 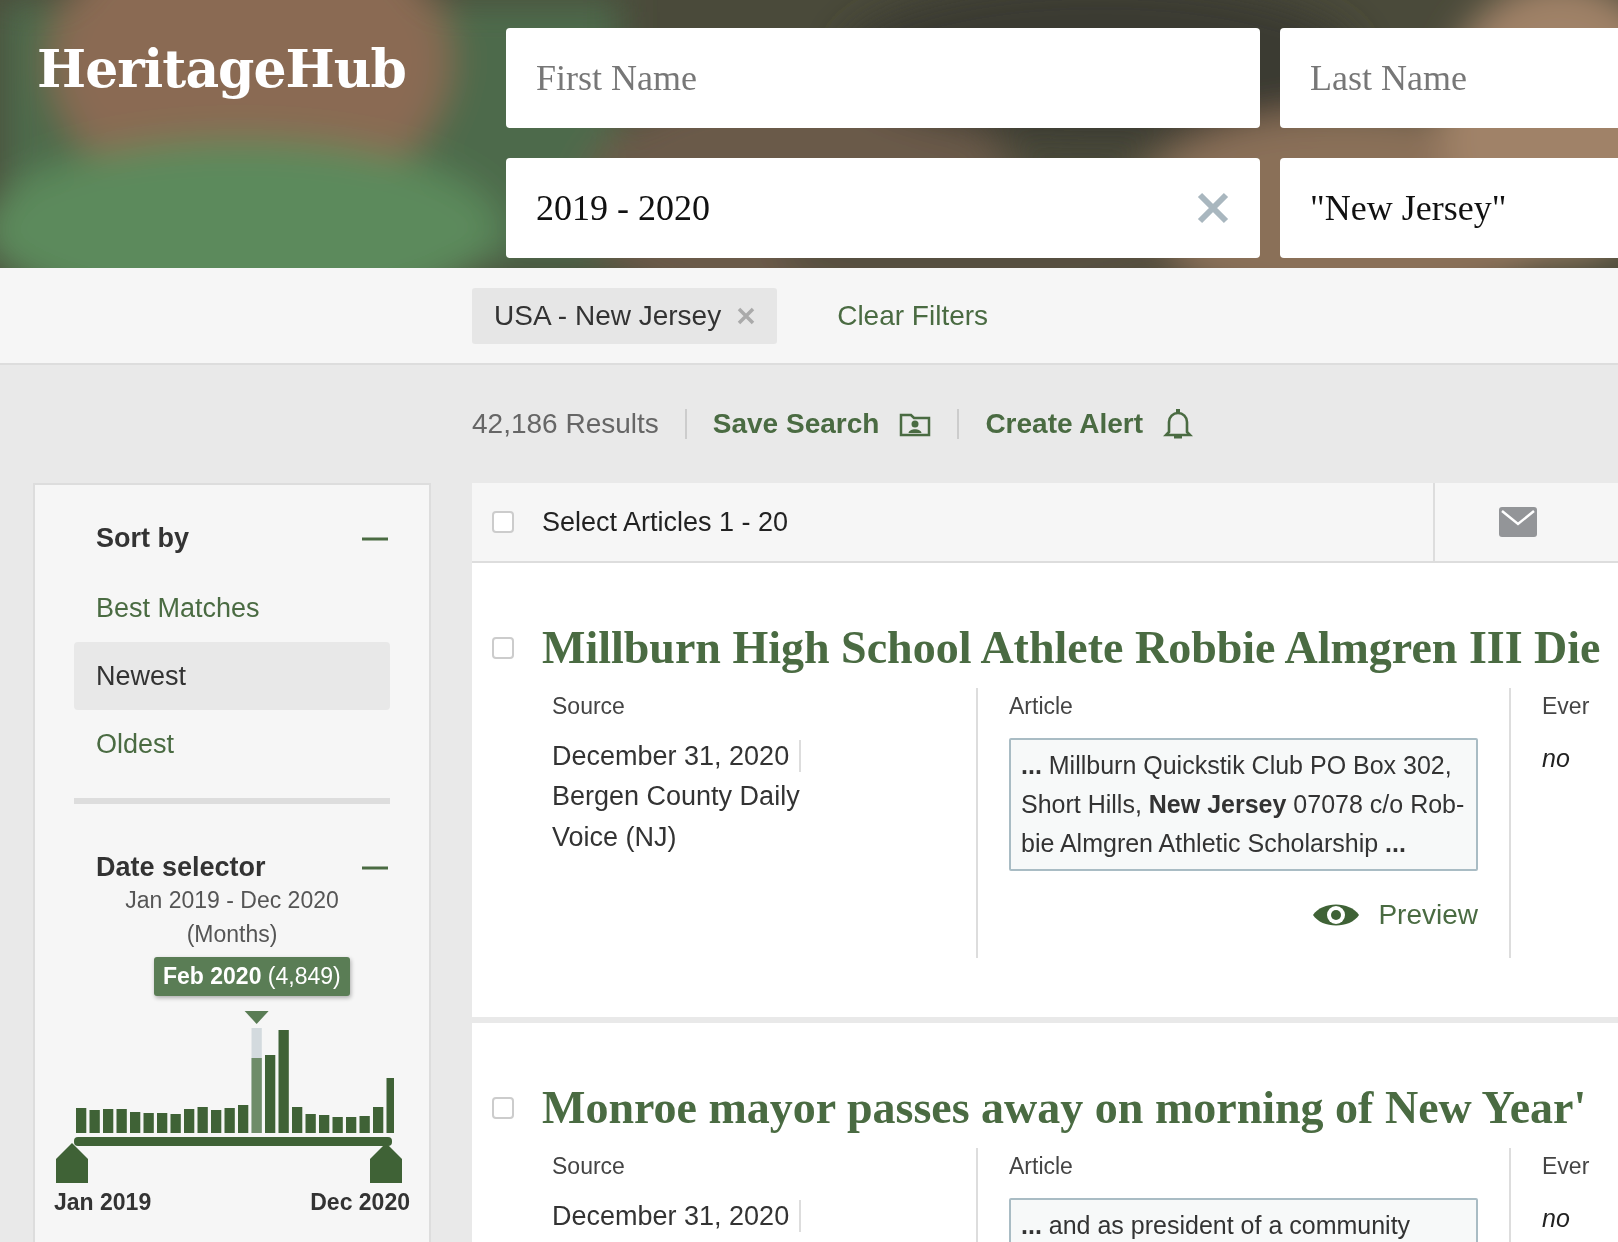 I want to click on results-count: 42,186 Results, so click(x=565, y=424).